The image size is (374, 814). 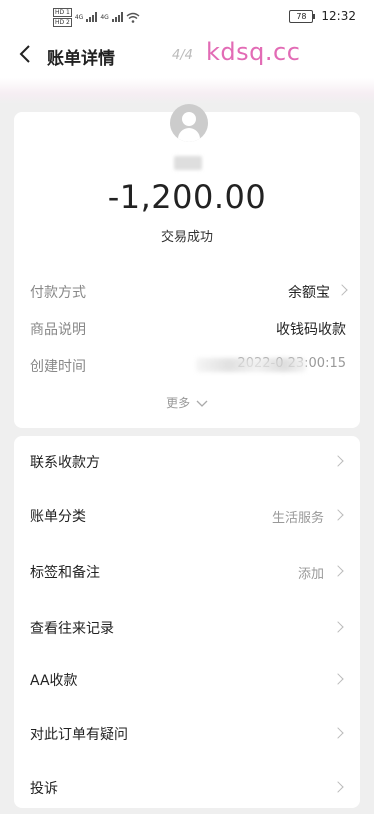 What do you see at coordinates (72, 629) in the screenshot?
I see `item-label: 查看往来记录` at bounding box center [72, 629].